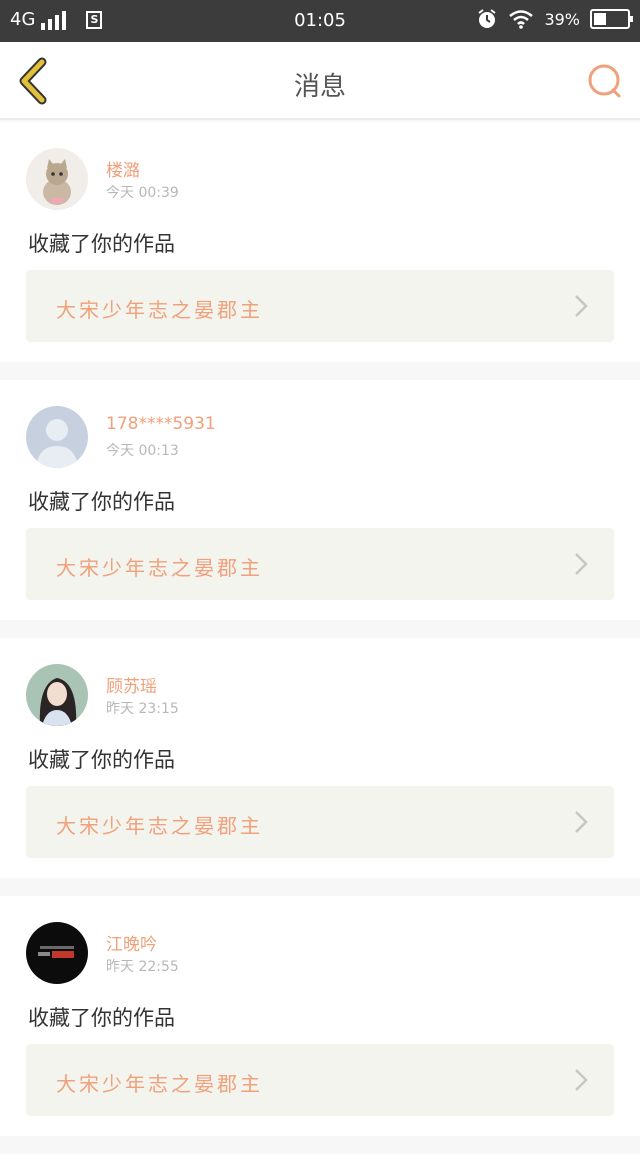  Describe the element at coordinates (57, 695) in the screenshot. I see `girl-photo-avatar` at that location.